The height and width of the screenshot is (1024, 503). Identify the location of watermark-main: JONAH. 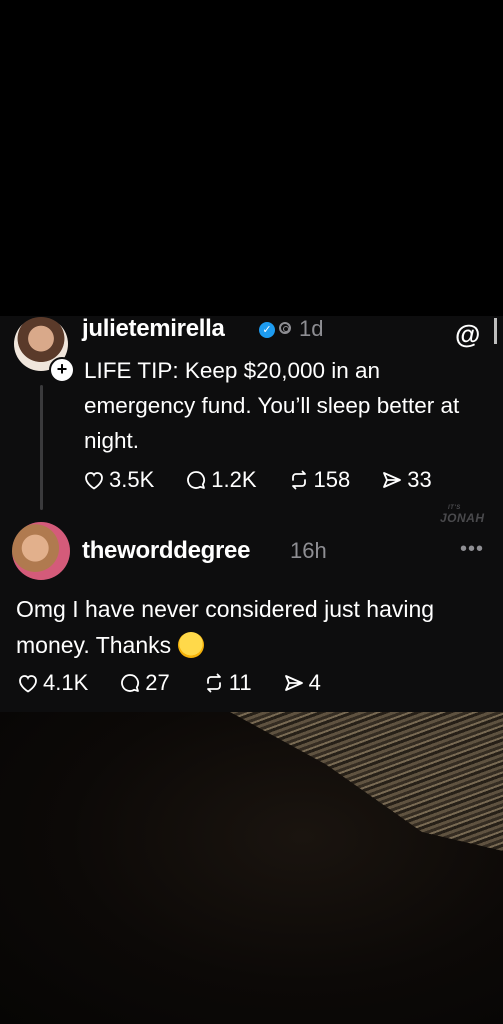
(462, 518).